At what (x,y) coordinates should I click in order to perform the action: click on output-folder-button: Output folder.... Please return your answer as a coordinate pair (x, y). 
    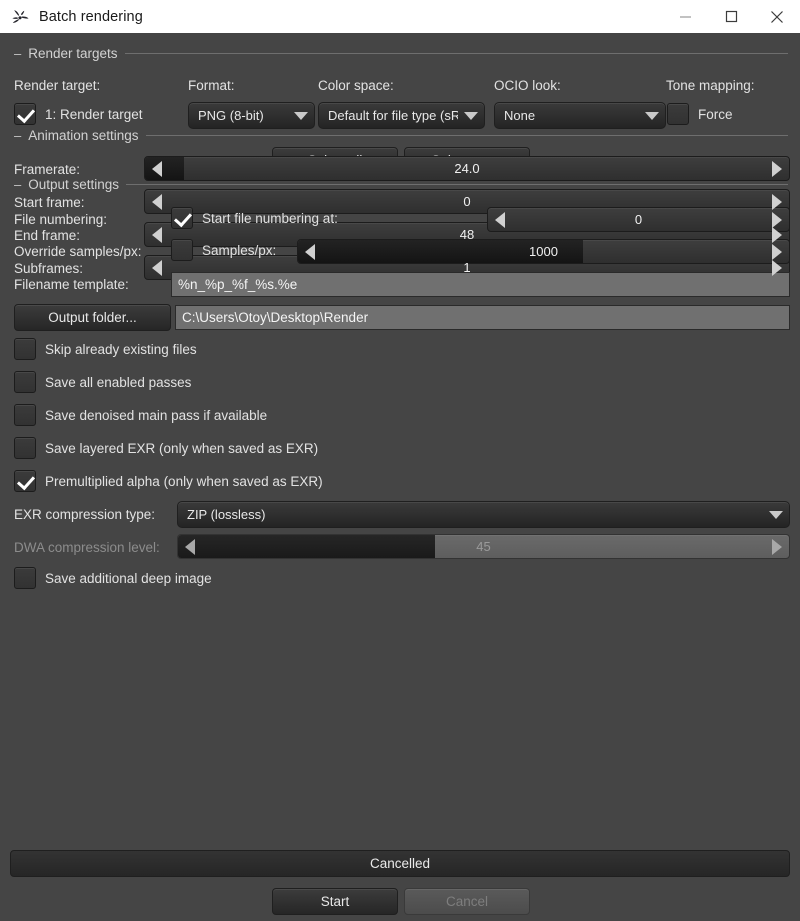
    Looking at the image, I should click on (92, 317).